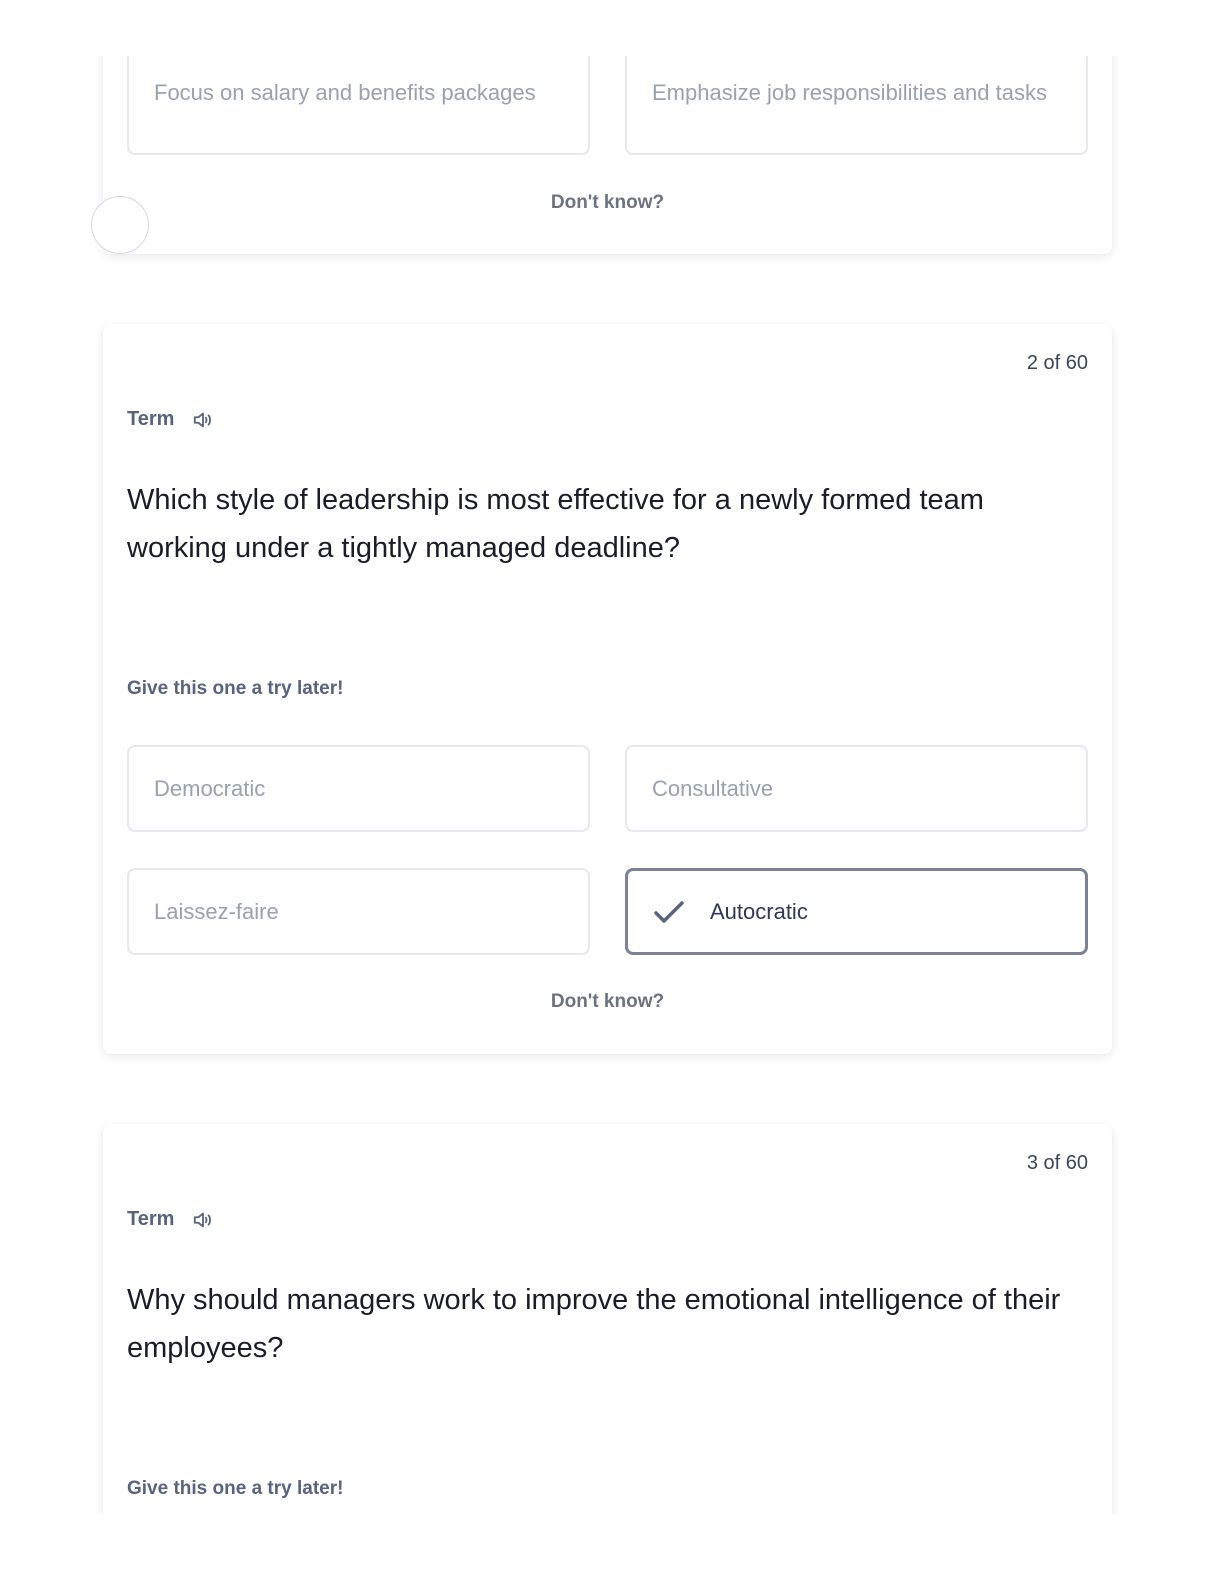  Describe the element at coordinates (856, 788) in the screenshot. I see `answer-option-consultative: Consultative` at that location.